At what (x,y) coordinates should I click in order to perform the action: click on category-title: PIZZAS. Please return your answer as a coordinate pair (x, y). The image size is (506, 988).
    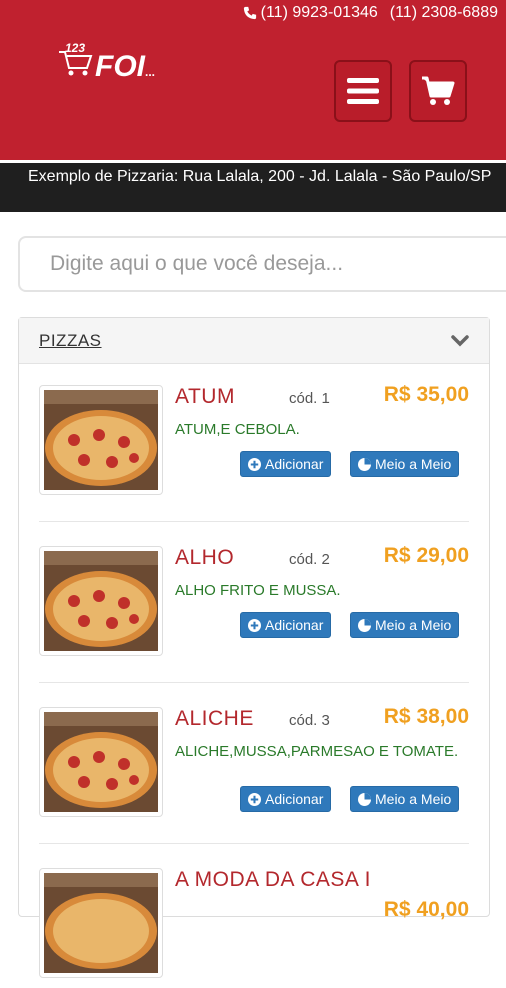
    Looking at the image, I should click on (70, 341).